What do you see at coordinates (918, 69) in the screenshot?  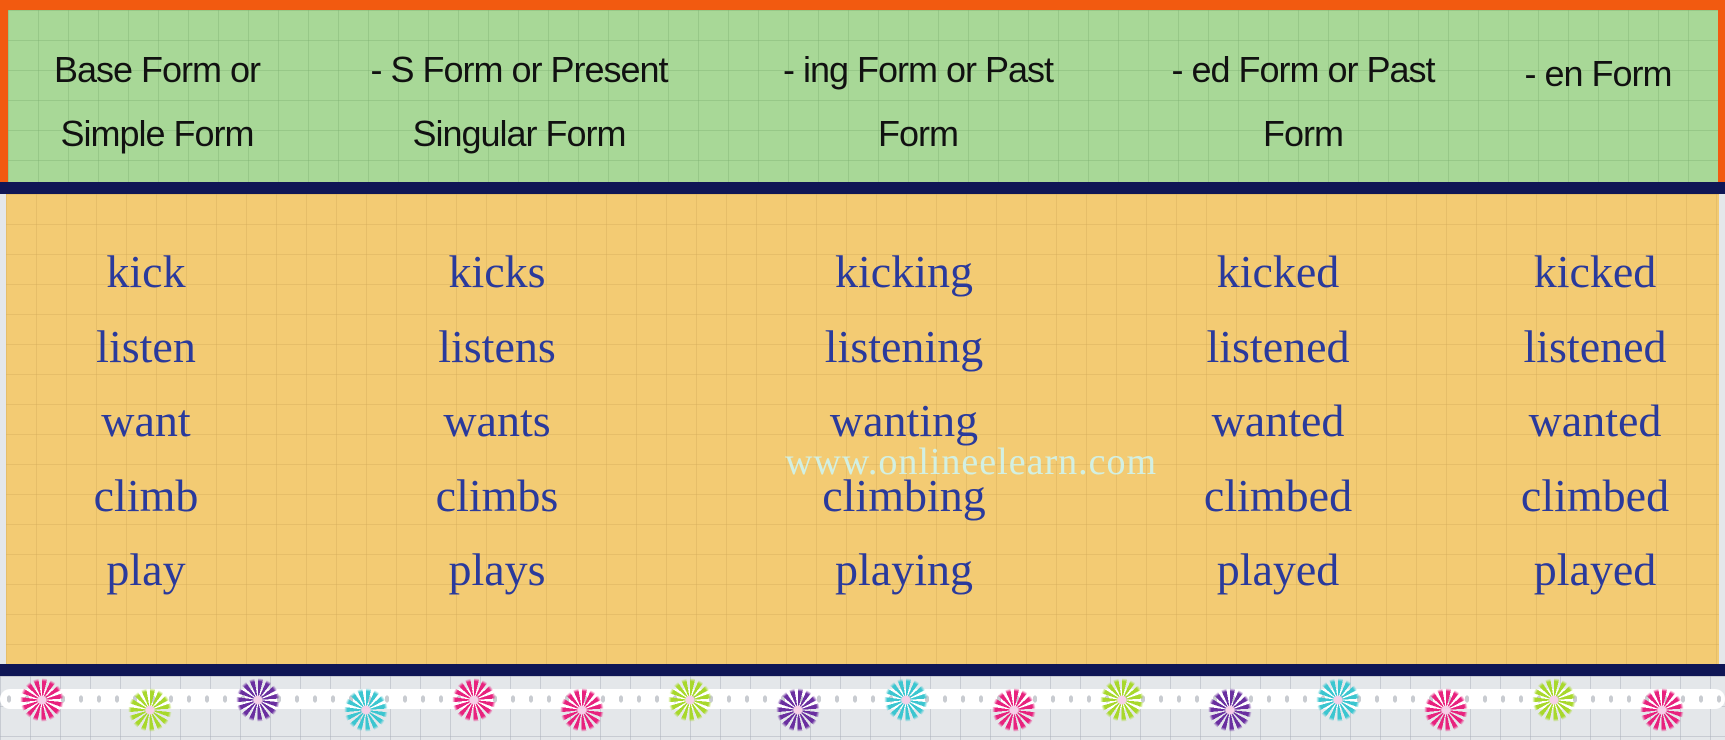 I see `header-line: - ing Form or Past` at bounding box center [918, 69].